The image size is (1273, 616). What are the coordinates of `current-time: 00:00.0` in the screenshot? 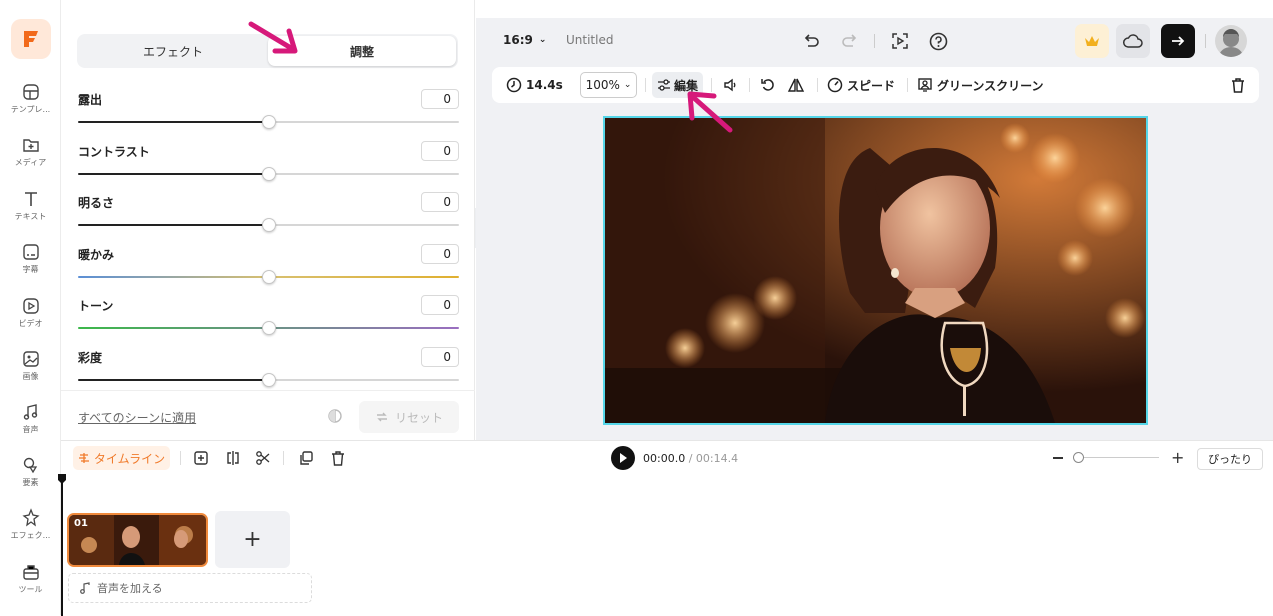 It's located at (664, 458).